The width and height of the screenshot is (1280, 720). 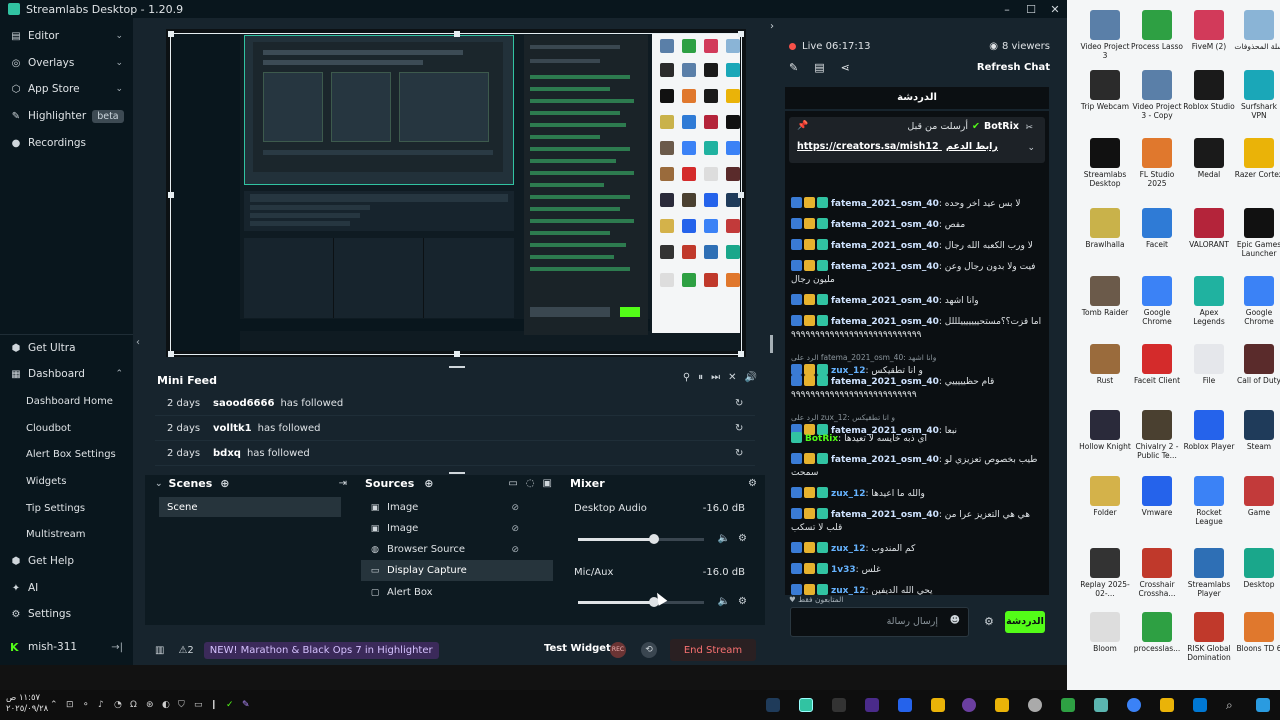 What do you see at coordinates (989, 621) in the screenshot?
I see `chat-settings-icon: ⚙` at bounding box center [989, 621].